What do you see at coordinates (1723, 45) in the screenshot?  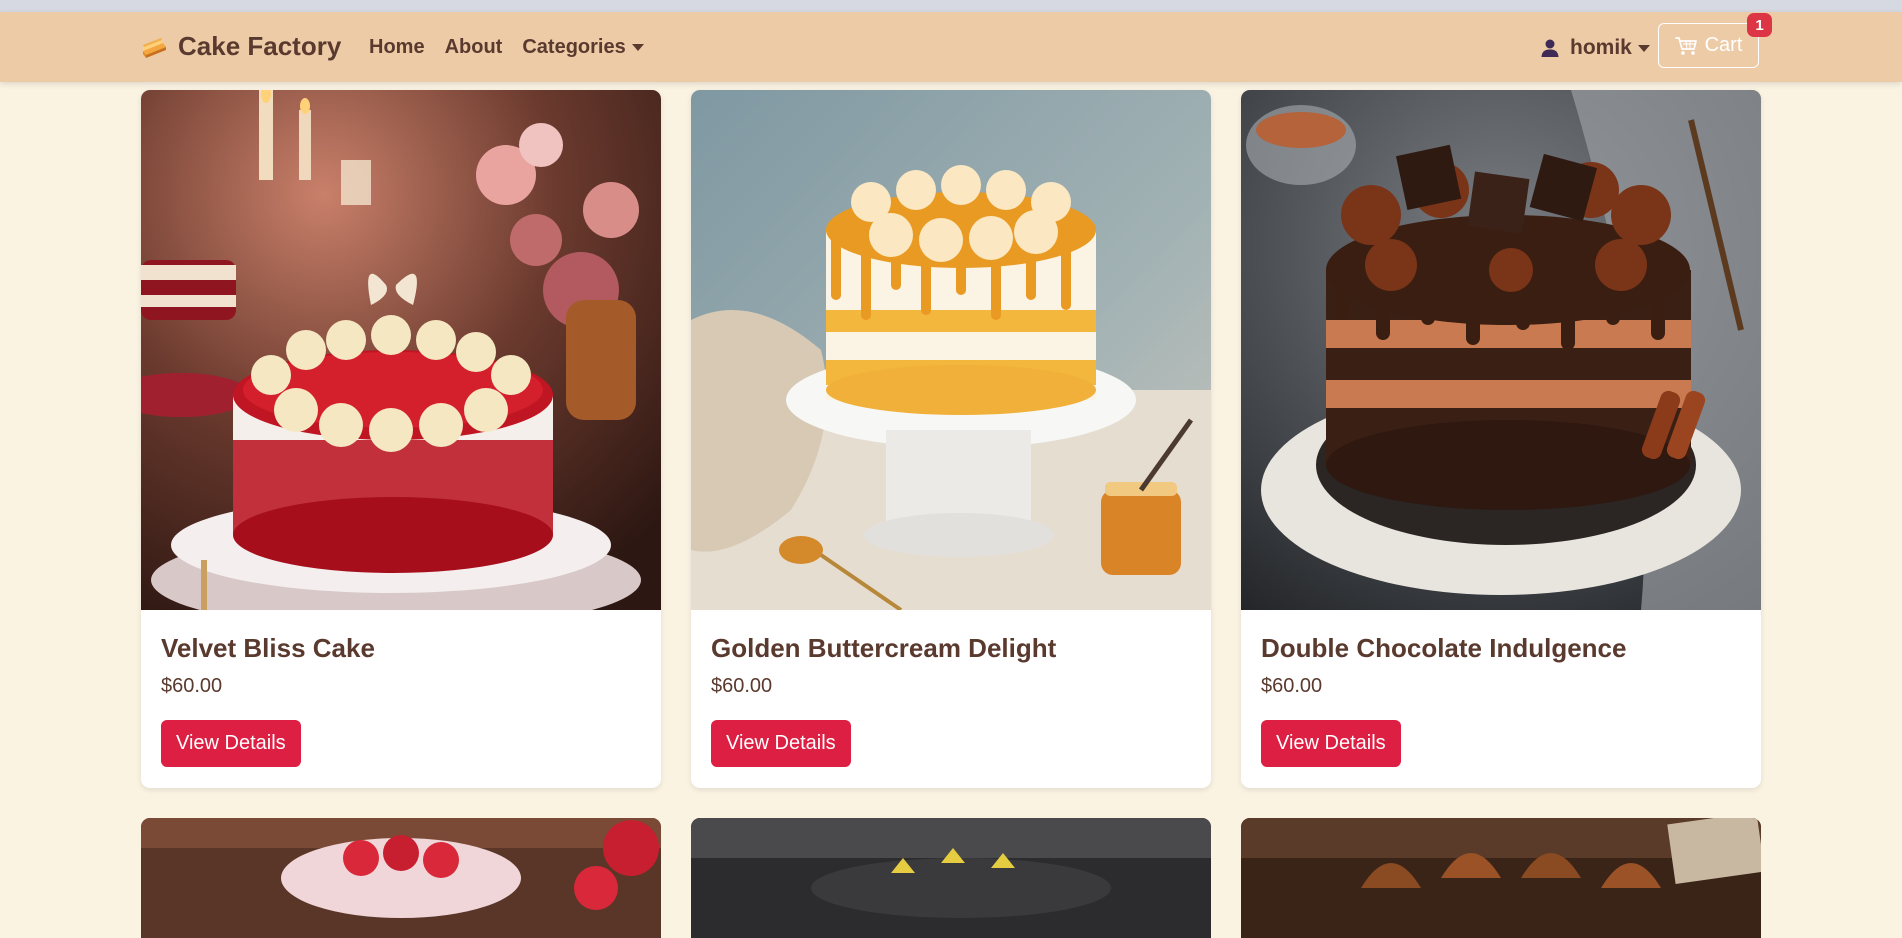 I see `cart-label: Cart` at bounding box center [1723, 45].